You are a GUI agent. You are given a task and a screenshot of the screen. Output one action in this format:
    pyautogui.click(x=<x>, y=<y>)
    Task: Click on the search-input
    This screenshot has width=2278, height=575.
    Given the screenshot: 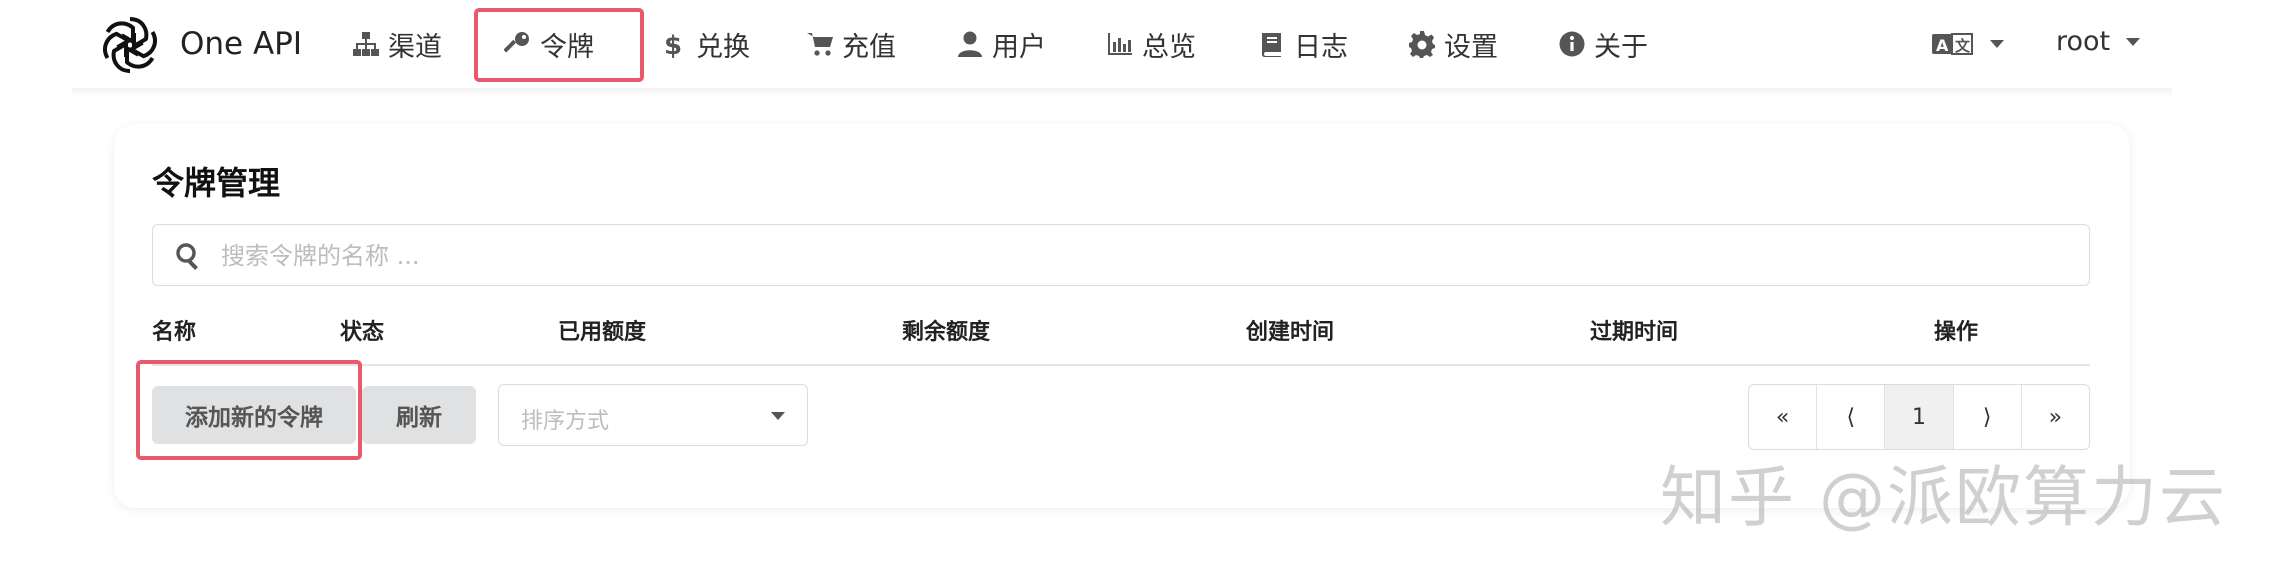 What is the action you would take?
    pyautogui.click(x=1121, y=256)
    